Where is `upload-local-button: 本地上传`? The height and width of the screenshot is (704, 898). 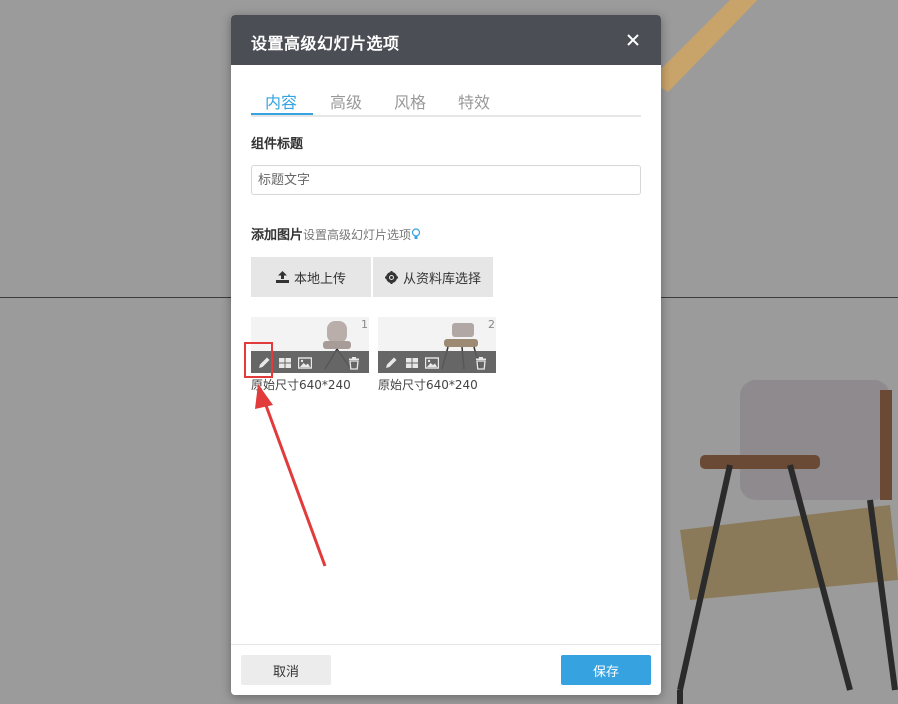
upload-local-button: 本地上传 is located at coordinates (311, 277).